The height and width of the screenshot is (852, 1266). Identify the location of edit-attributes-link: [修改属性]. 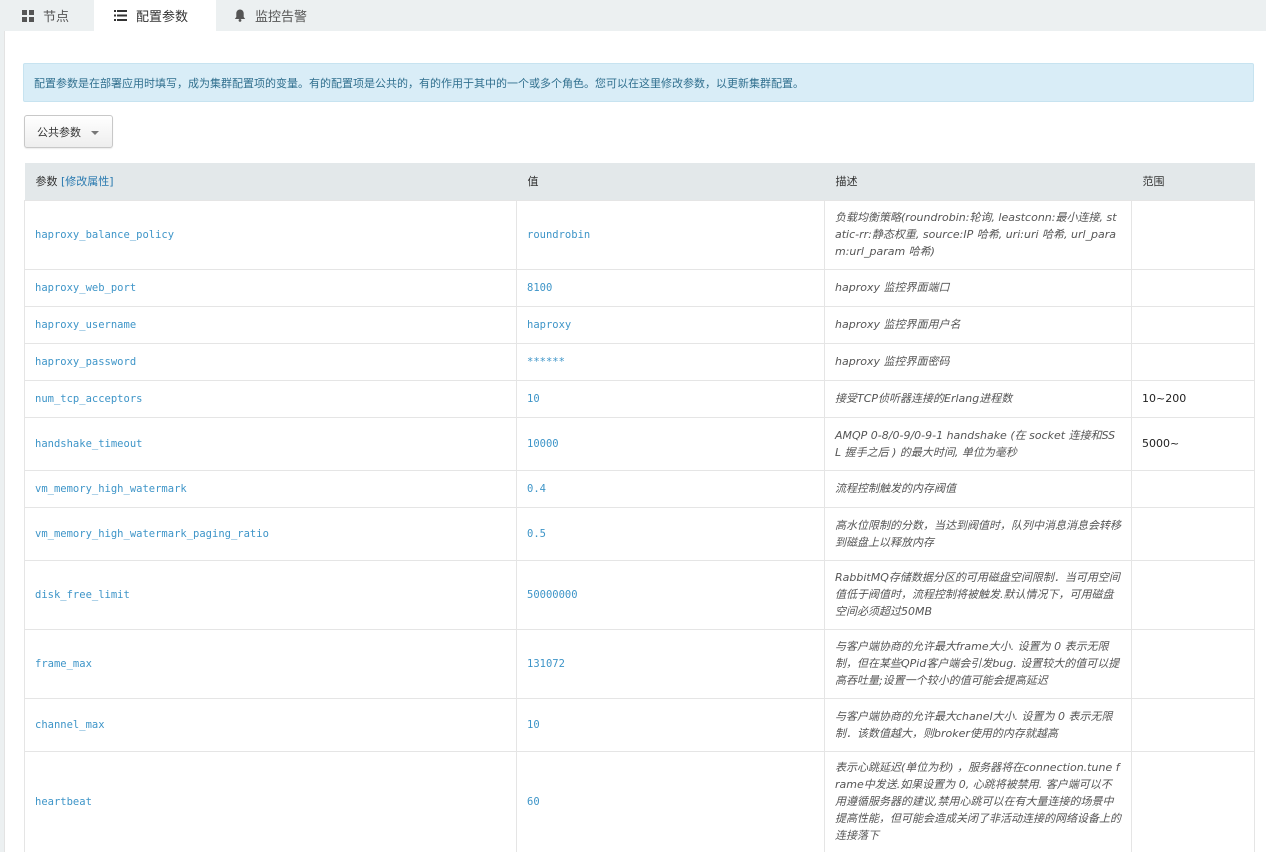
(87, 181).